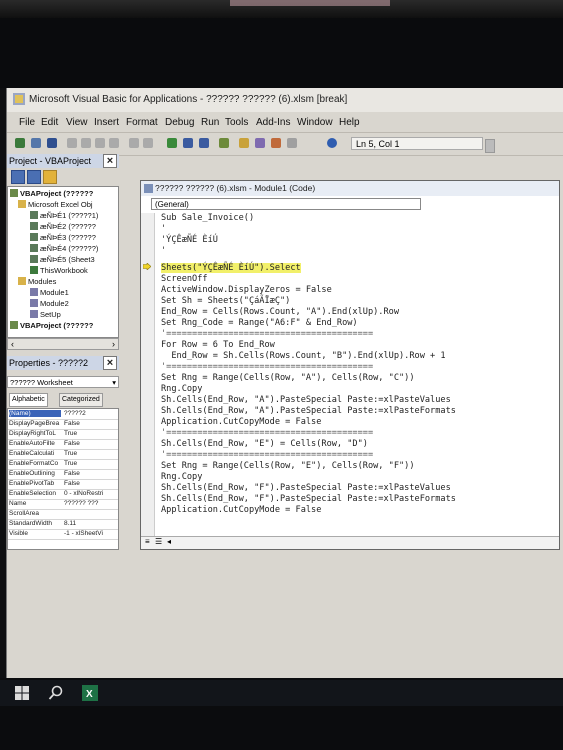 The width and height of the screenshot is (563, 750). Describe the element at coordinates (218, 345) in the screenshot. I see `code-line: For Row = 6 To End_Row` at that location.